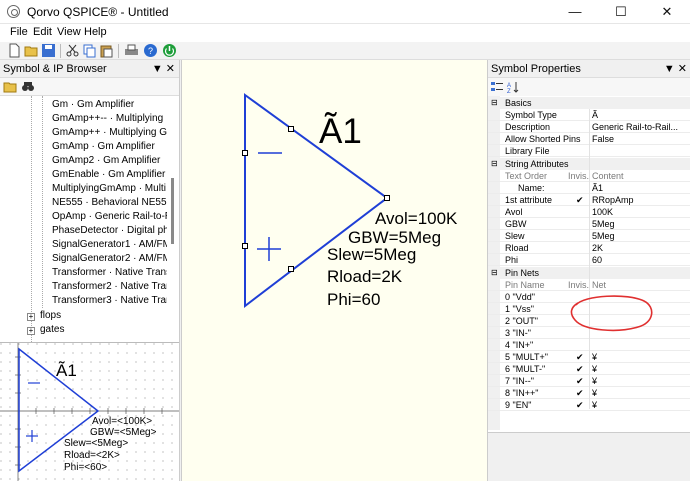  What do you see at coordinates (589, 87) in the screenshot?
I see `properties-toolbar: AZ` at bounding box center [589, 87].